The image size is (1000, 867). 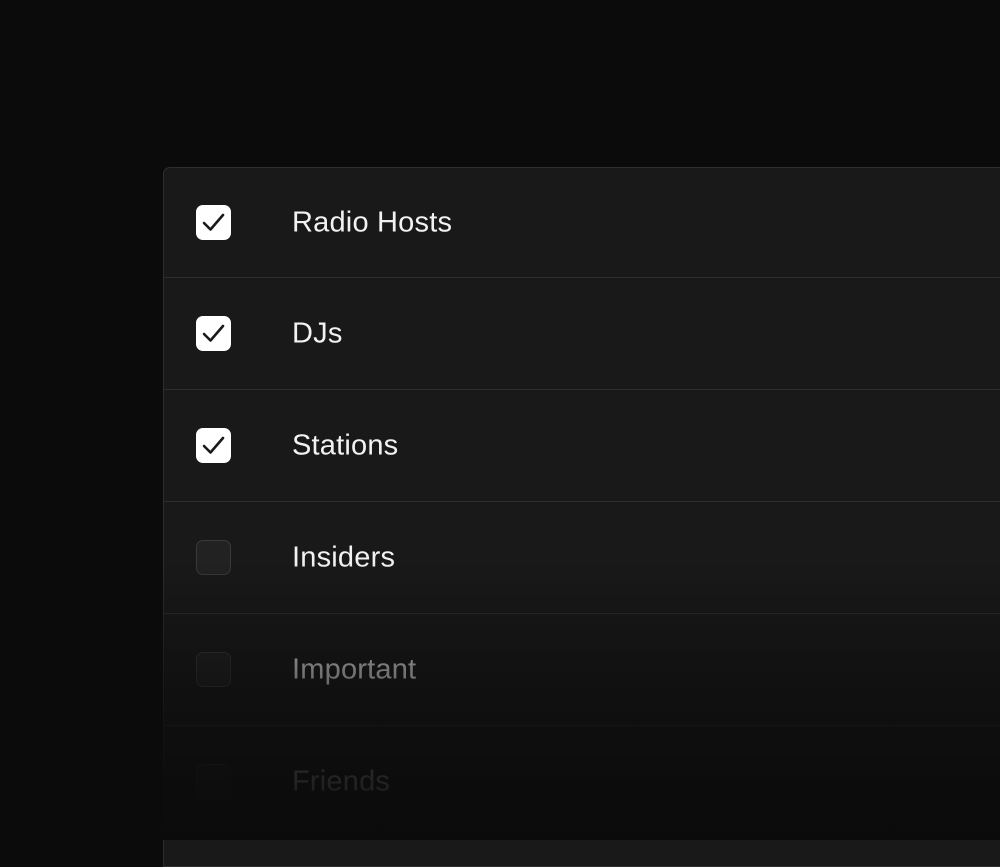 What do you see at coordinates (582, 670) in the screenshot?
I see `list-item-important: Important` at bounding box center [582, 670].